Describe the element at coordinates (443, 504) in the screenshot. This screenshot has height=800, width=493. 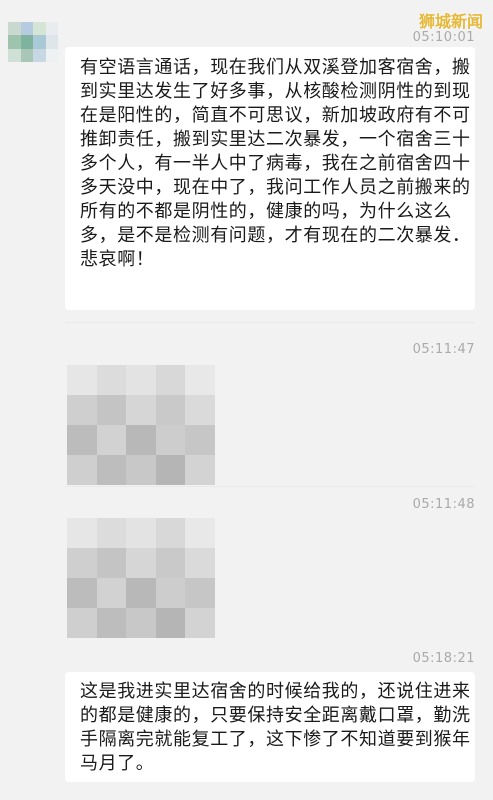
I see `timestamp: 05:11:48` at that location.